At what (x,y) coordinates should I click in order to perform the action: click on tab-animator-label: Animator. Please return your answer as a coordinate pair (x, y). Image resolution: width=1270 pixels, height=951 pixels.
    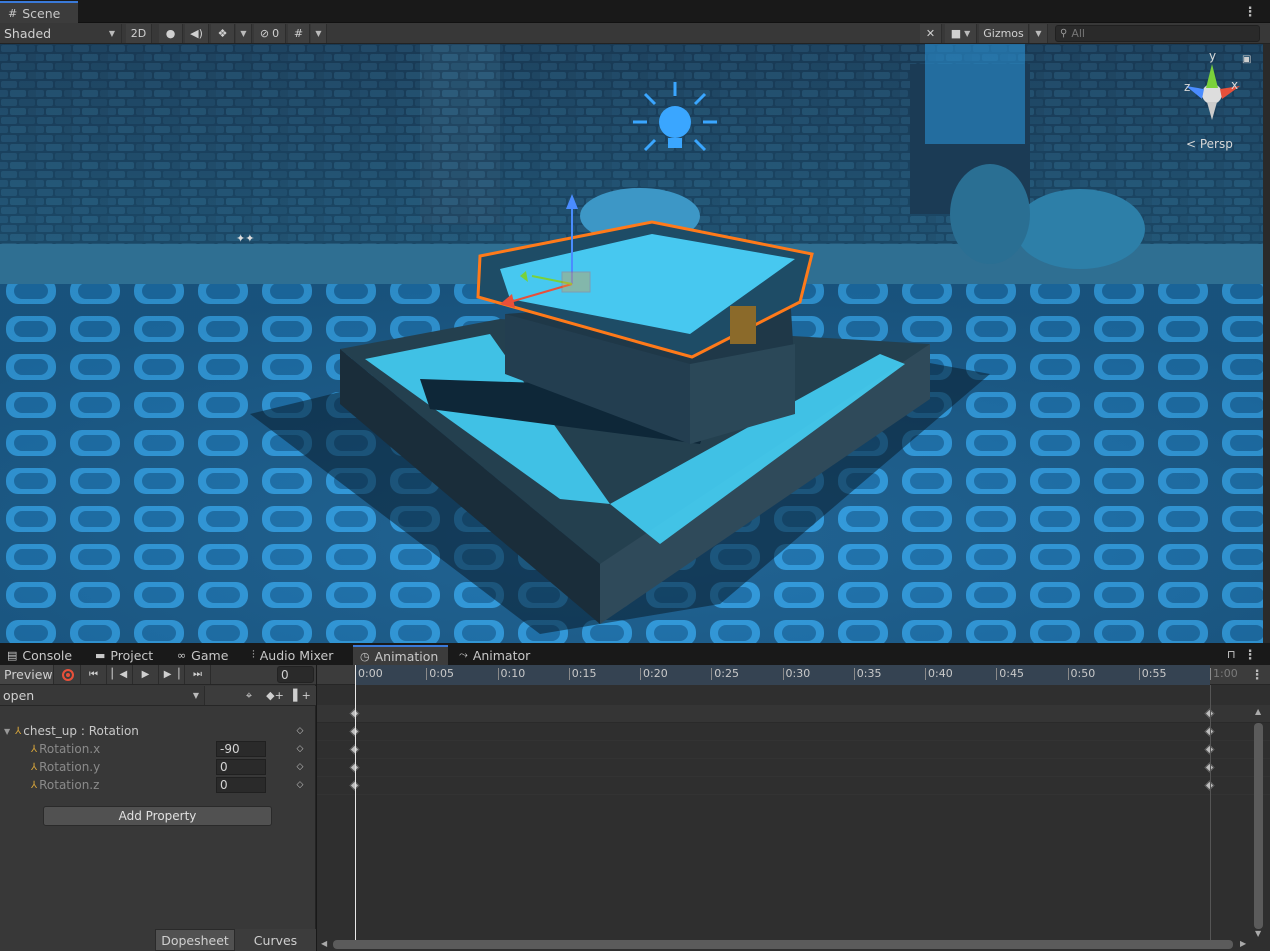
    Looking at the image, I should click on (501, 655).